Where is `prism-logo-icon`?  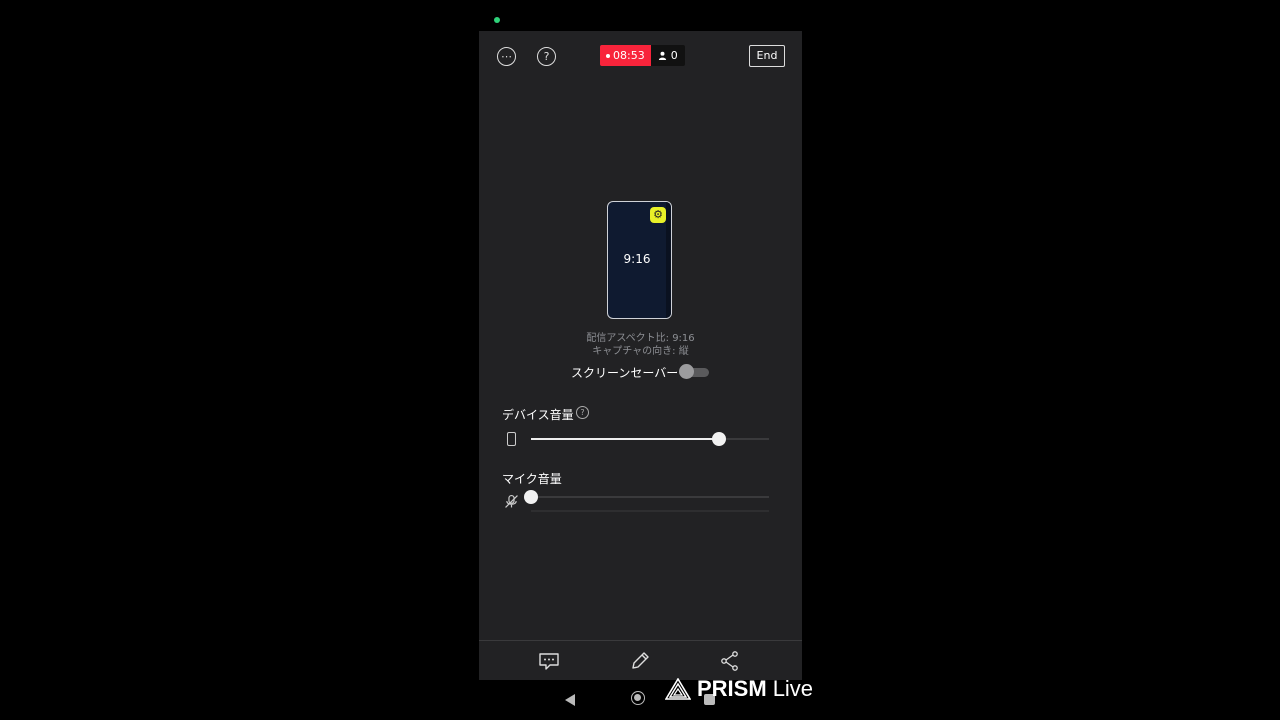
prism-logo-icon is located at coordinates (678, 689).